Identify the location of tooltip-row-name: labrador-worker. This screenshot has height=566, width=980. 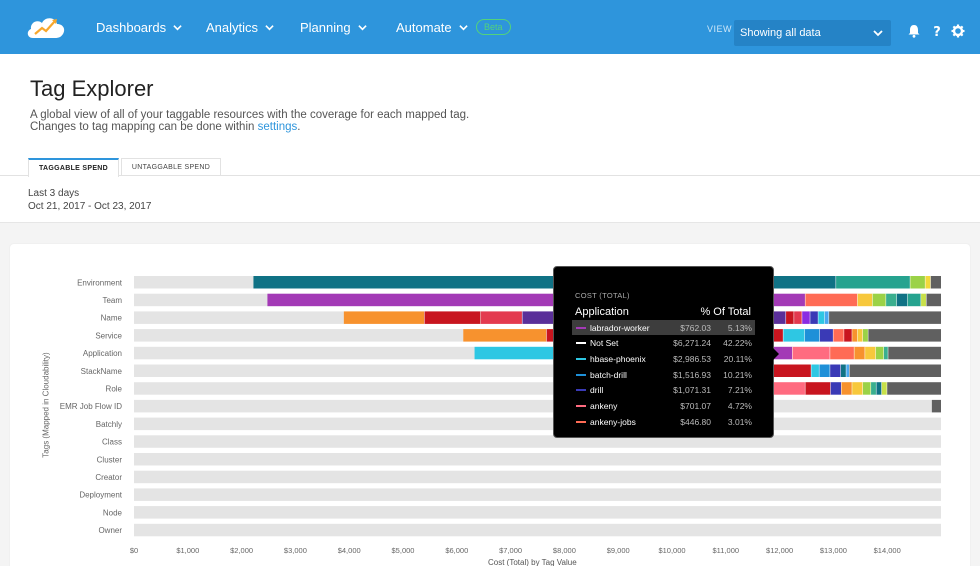
(620, 327).